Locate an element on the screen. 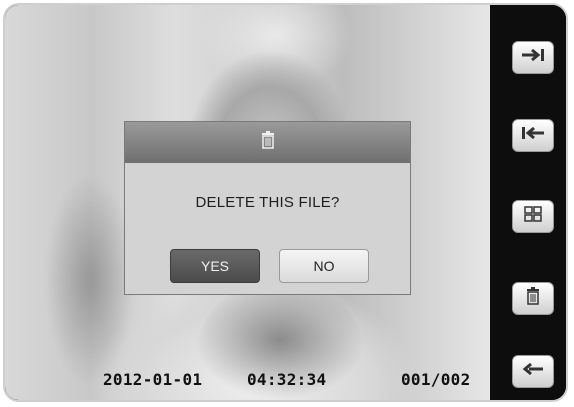 This screenshot has width=574, height=407. yes-button: YES is located at coordinates (215, 266).